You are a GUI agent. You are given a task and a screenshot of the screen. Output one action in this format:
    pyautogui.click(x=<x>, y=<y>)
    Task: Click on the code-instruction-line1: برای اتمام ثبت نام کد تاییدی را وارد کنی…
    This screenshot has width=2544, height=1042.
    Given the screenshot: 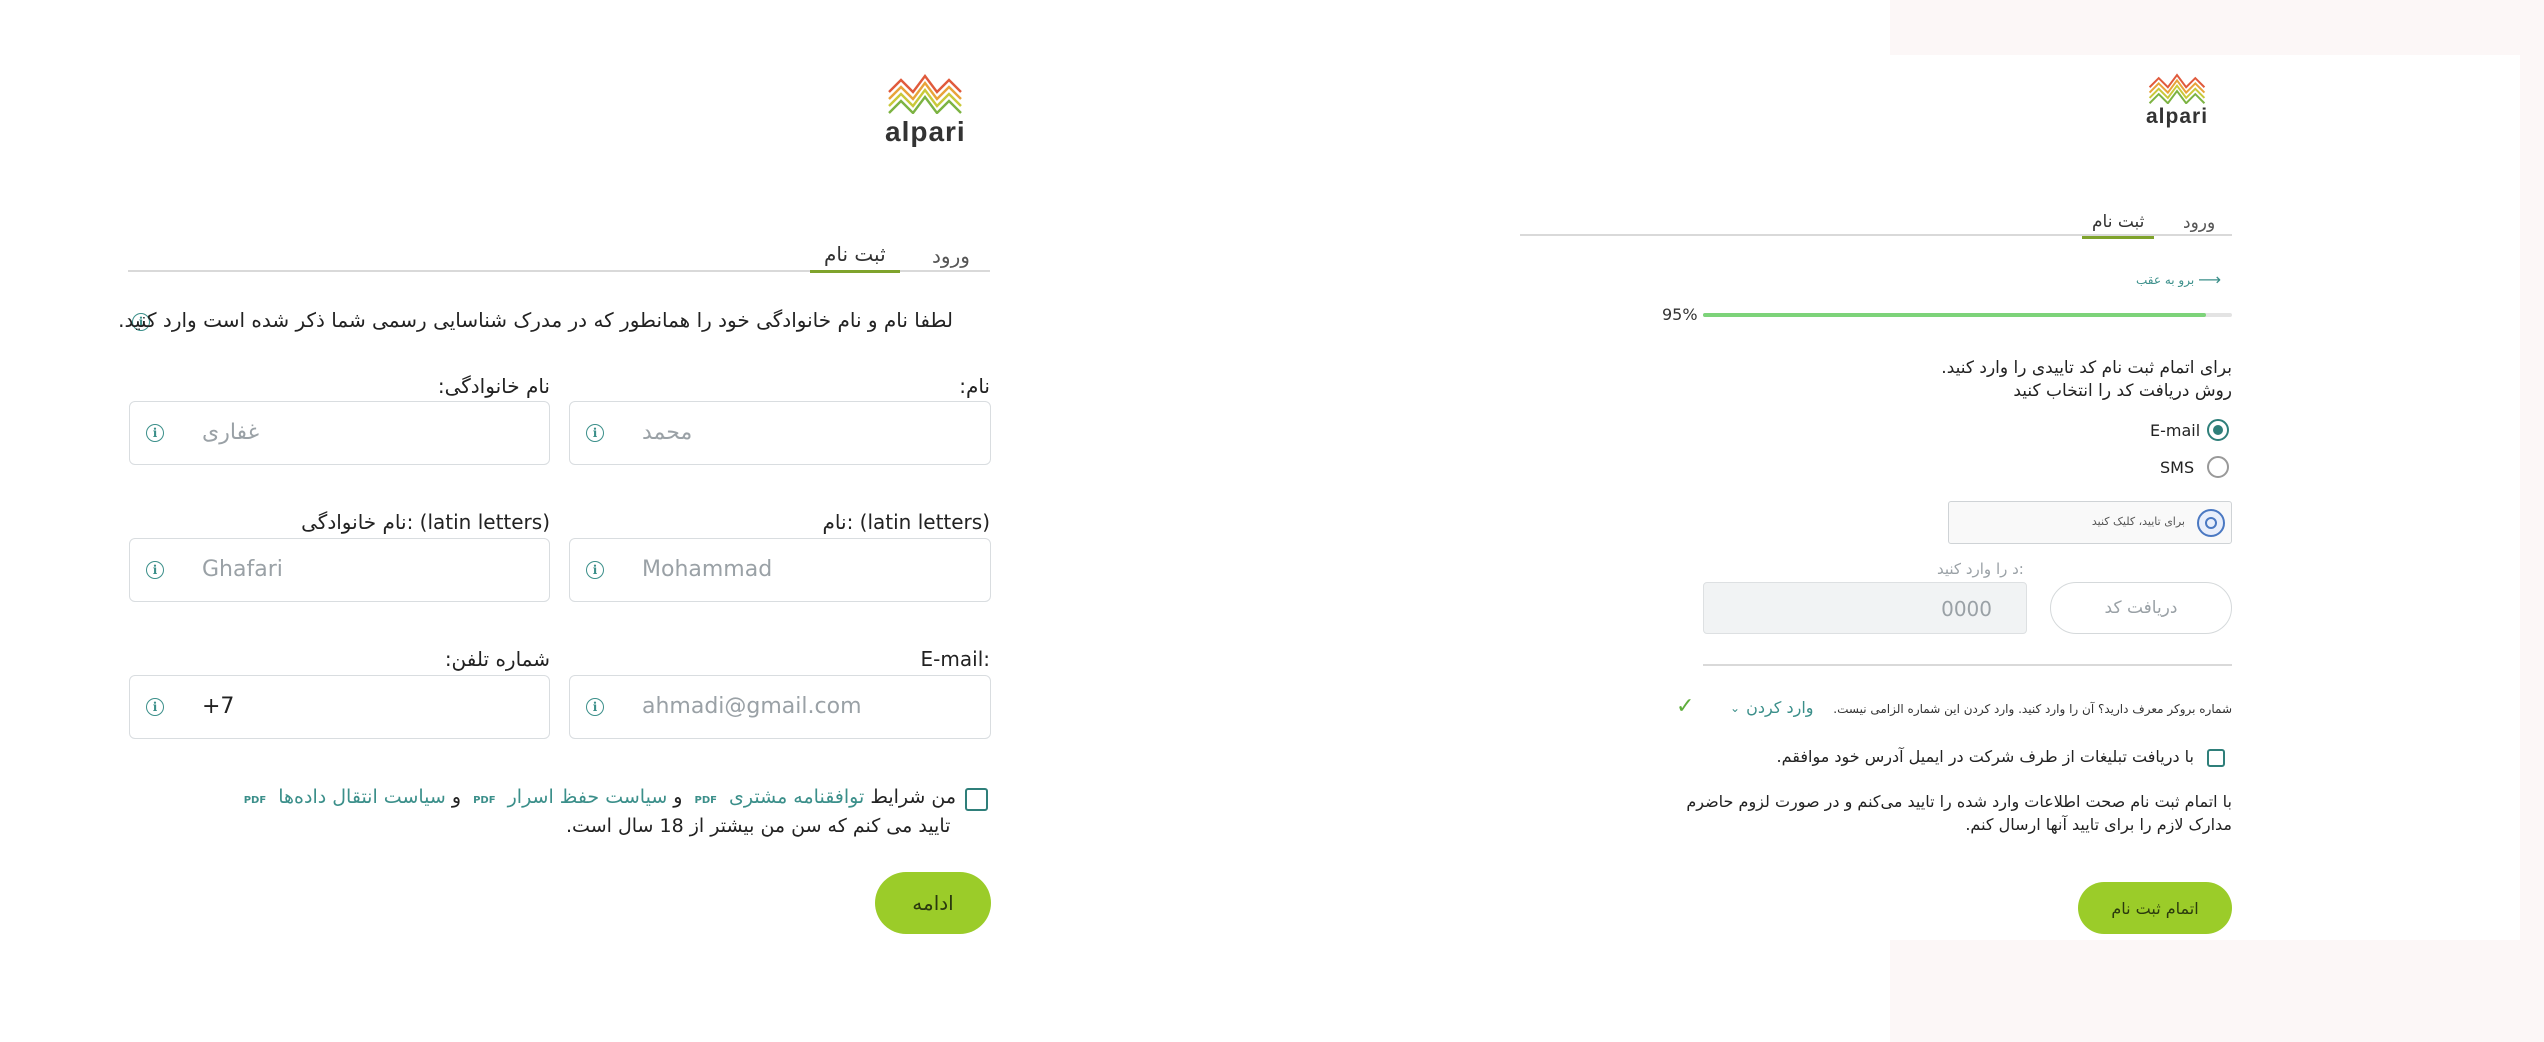 What is the action you would take?
    pyautogui.click(x=2086, y=368)
    